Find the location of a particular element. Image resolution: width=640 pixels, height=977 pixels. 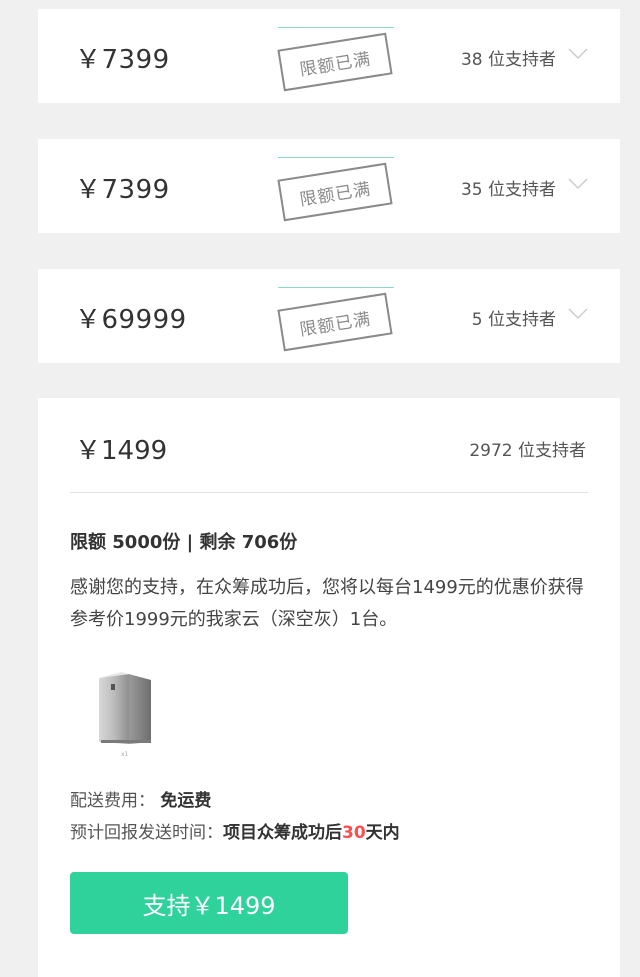

shipping-info: 配送费用： 免运费 is located at coordinates (140, 798).